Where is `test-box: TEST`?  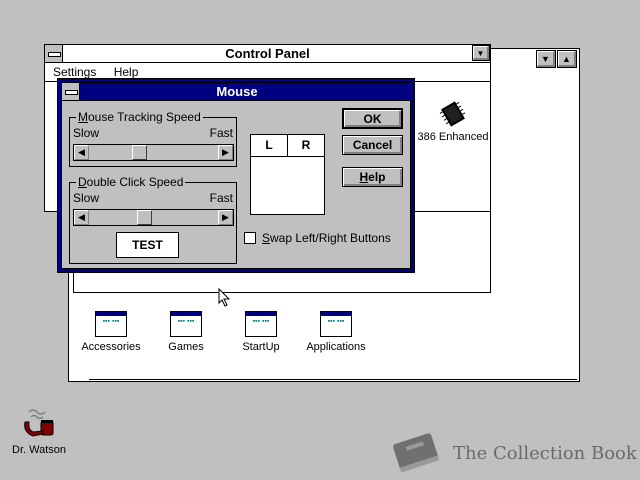
test-box: TEST is located at coordinates (147, 245).